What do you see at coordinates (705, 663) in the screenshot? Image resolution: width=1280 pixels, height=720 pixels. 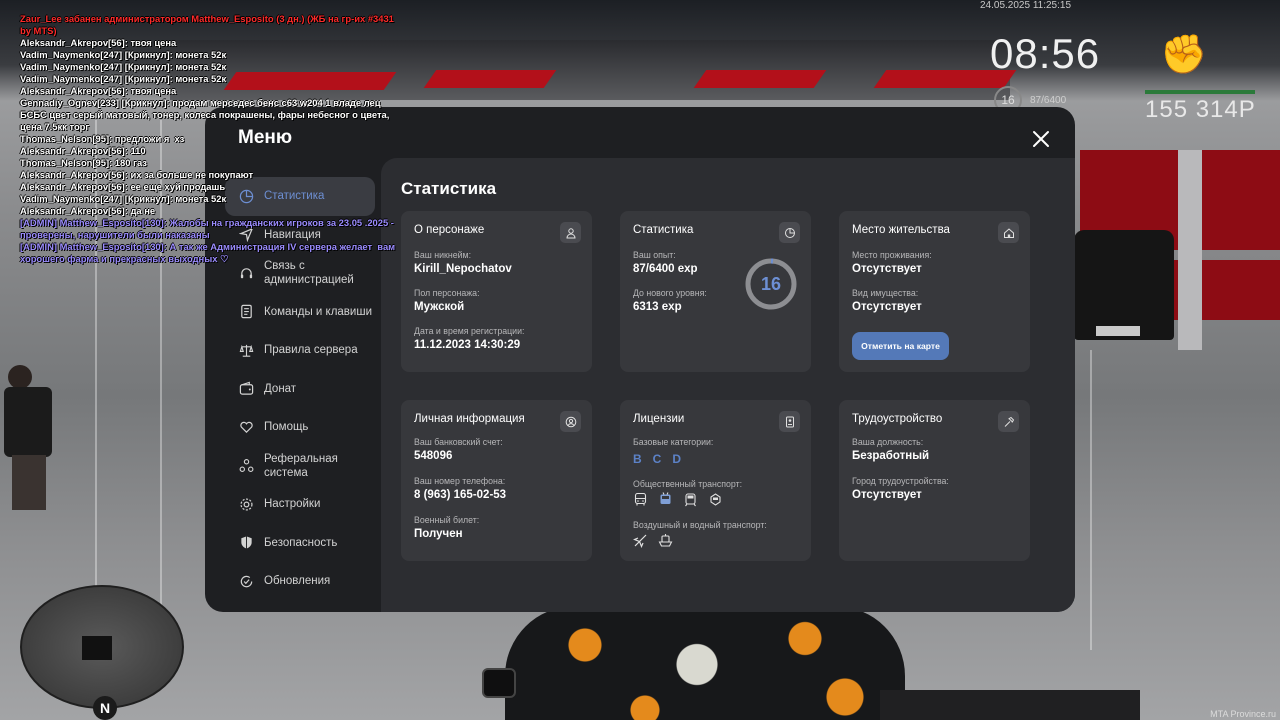 I see `pumpkin-vehicle-roof` at bounding box center [705, 663].